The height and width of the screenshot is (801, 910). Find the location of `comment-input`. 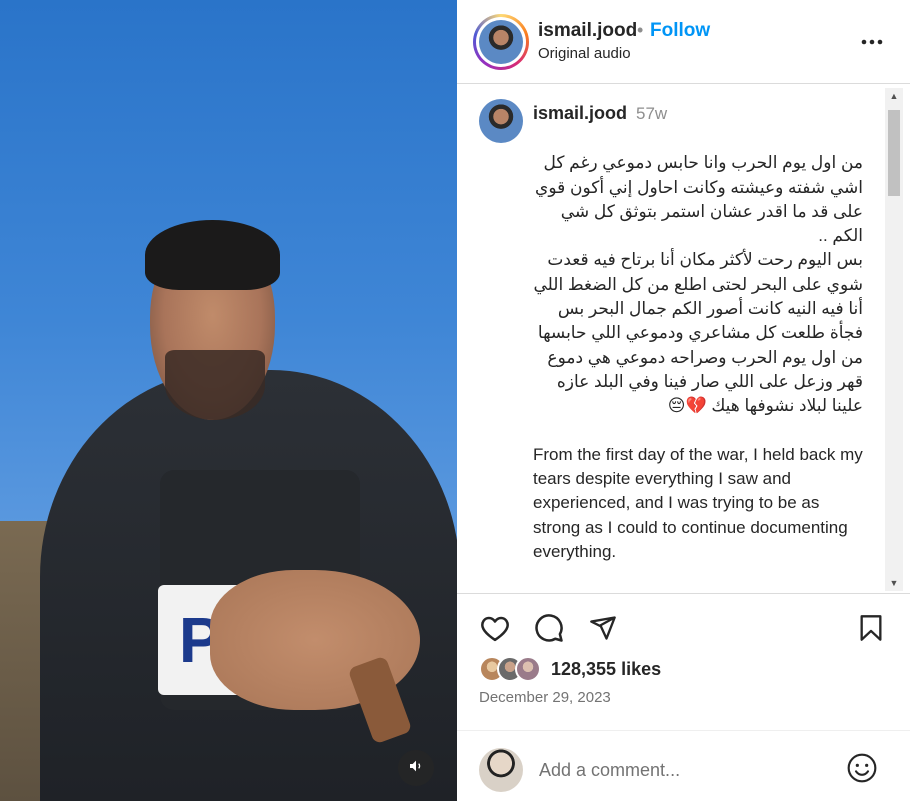

comment-input is located at coordinates (689, 770).